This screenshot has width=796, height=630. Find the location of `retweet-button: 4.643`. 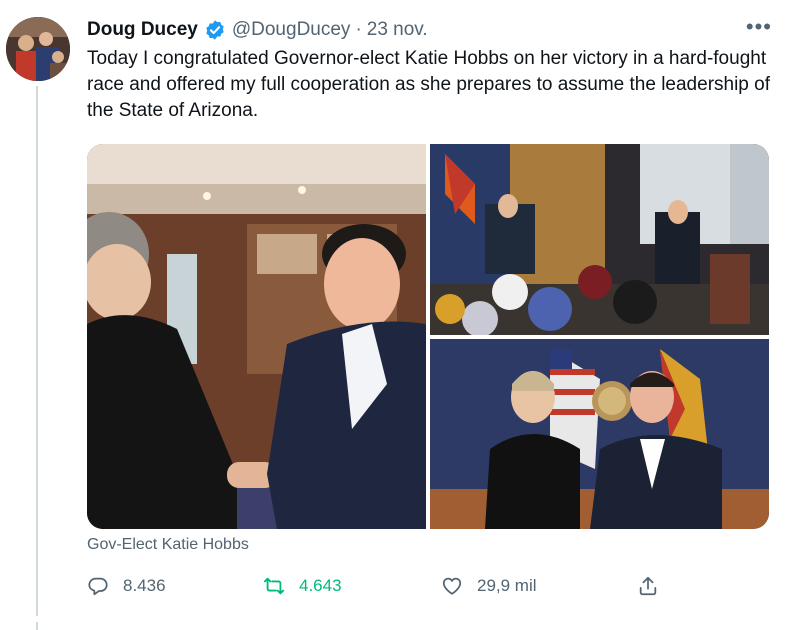

retweet-button: 4.643 is located at coordinates (302, 586).